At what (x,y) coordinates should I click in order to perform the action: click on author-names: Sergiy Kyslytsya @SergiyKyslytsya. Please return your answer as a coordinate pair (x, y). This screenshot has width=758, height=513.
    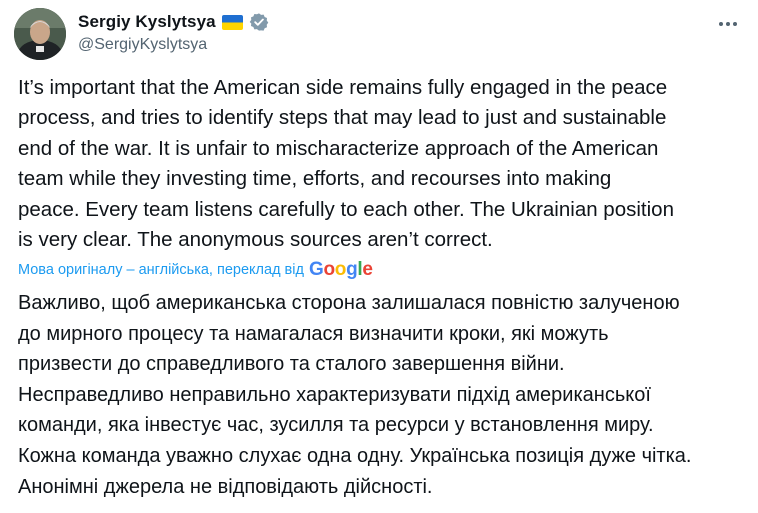
    Looking at the image, I should click on (173, 32).